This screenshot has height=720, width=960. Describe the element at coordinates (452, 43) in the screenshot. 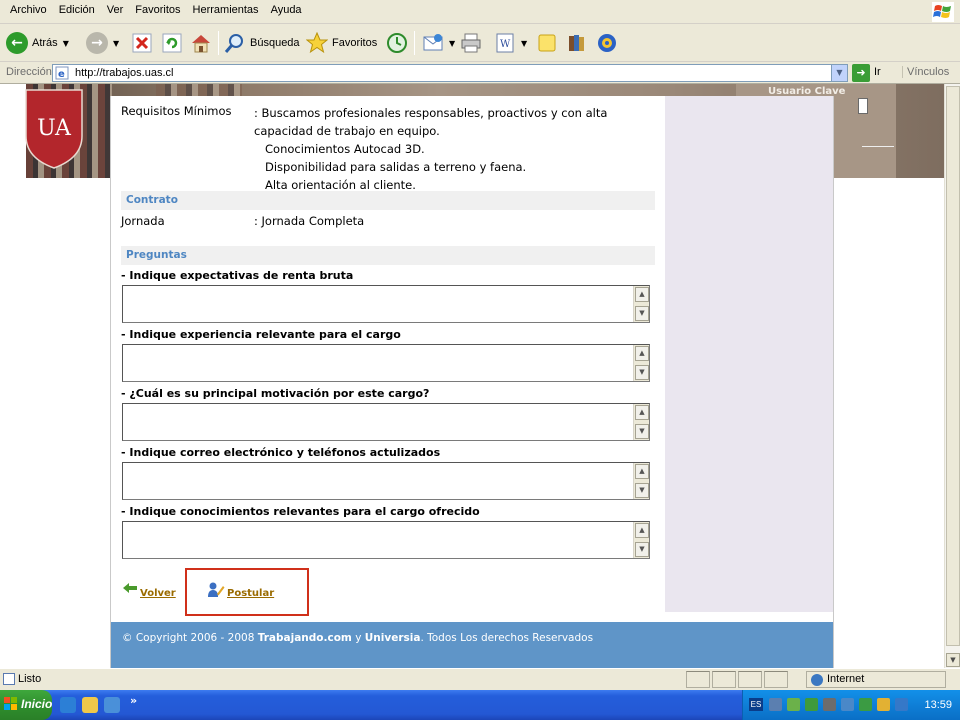

I see `mail-dropdown-icon: ▼` at that location.